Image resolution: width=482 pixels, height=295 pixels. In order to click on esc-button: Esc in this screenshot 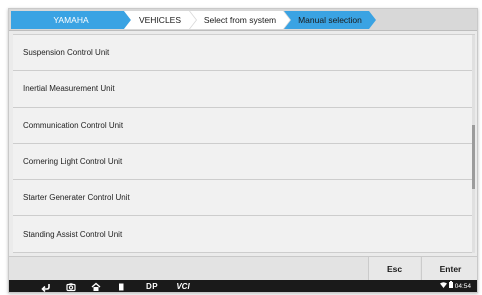, I will do `click(394, 269)`.